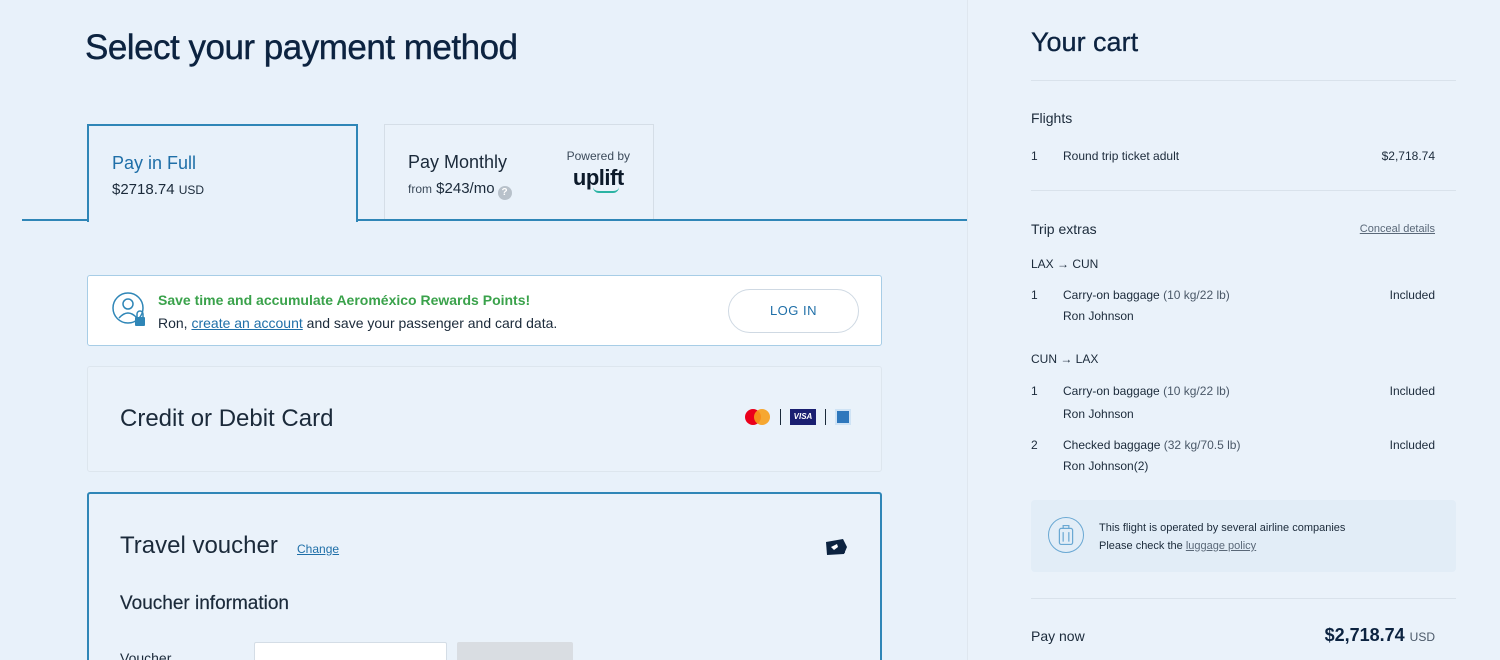  I want to click on rewards-user-lock-icon, so click(128, 309).